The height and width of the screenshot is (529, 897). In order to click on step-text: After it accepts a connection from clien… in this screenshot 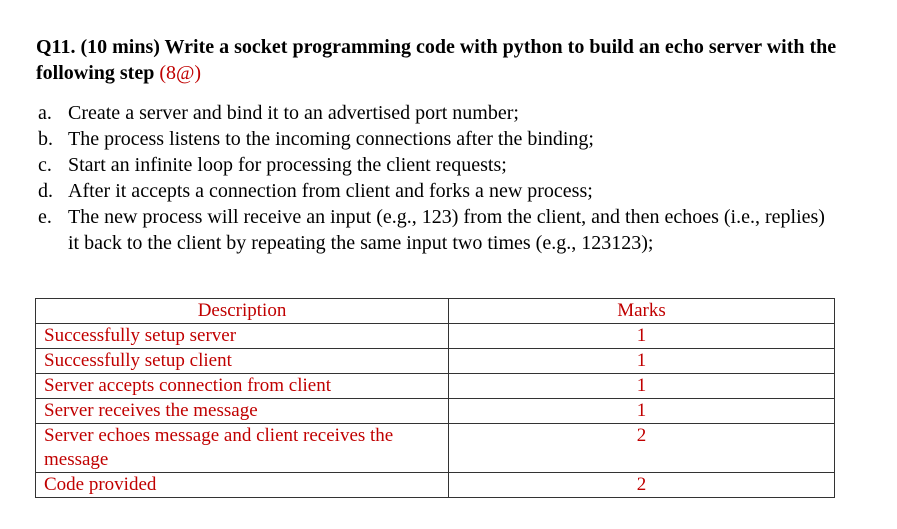, I will do `click(330, 191)`.